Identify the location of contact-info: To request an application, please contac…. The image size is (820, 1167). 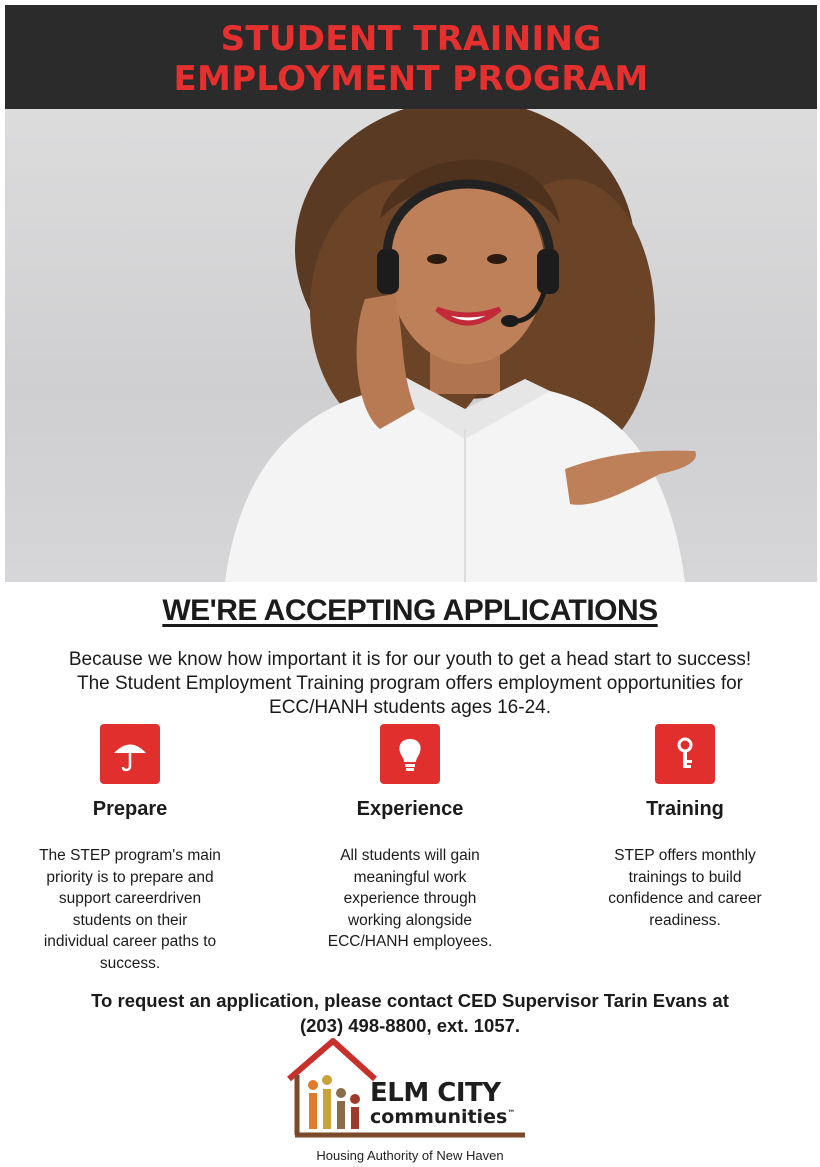
(410, 1013).